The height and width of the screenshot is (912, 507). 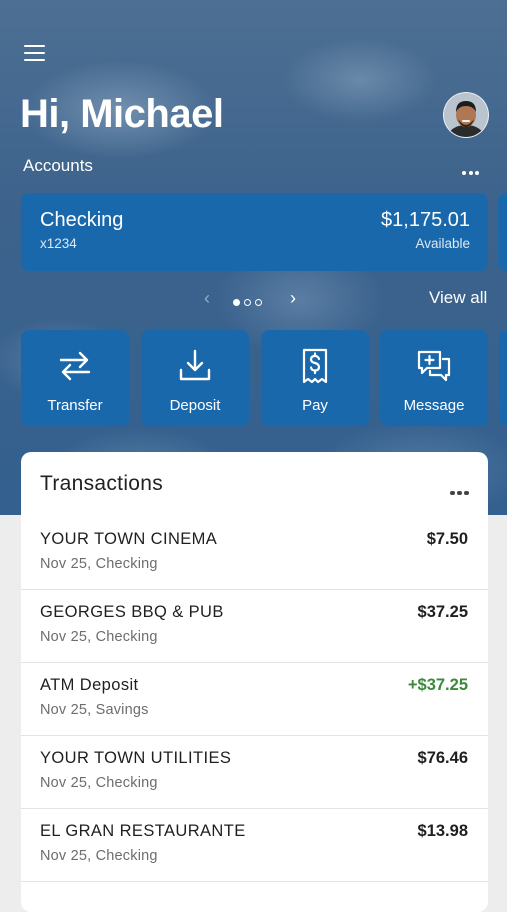 I want to click on deposit-label: Deposit, so click(x=195, y=405).